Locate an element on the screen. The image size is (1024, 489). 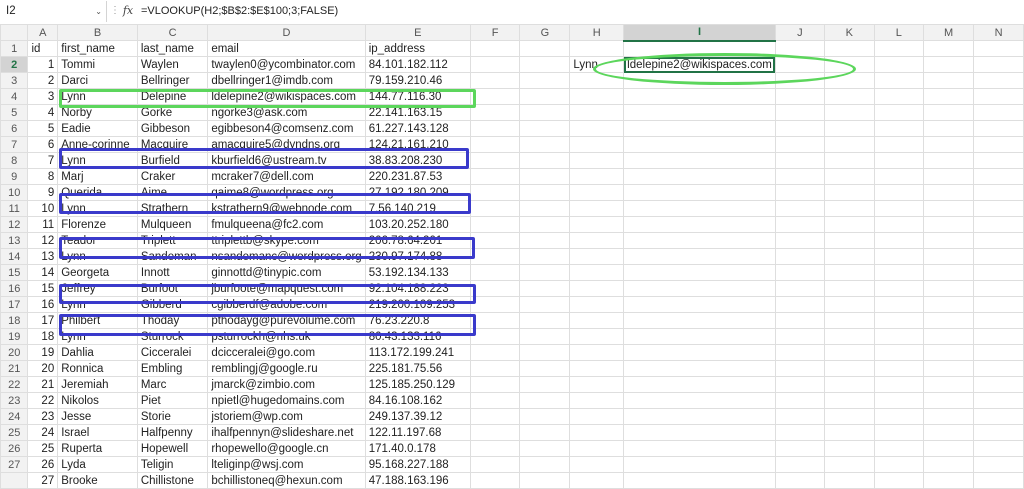
name-box: I2 ⌄ is located at coordinates (53, 11).